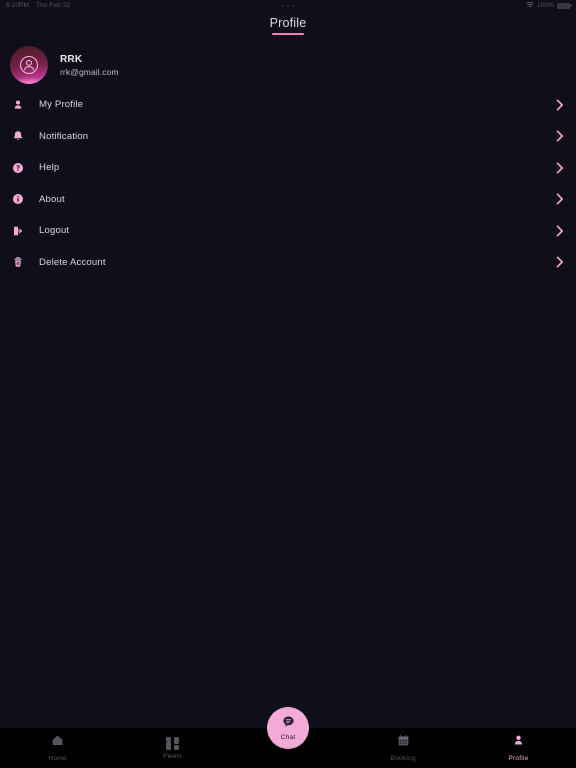 This screenshot has height=768, width=576. Describe the element at coordinates (518, 758) in the screenshot. I see `nav-tab-label: Profile` at that location.